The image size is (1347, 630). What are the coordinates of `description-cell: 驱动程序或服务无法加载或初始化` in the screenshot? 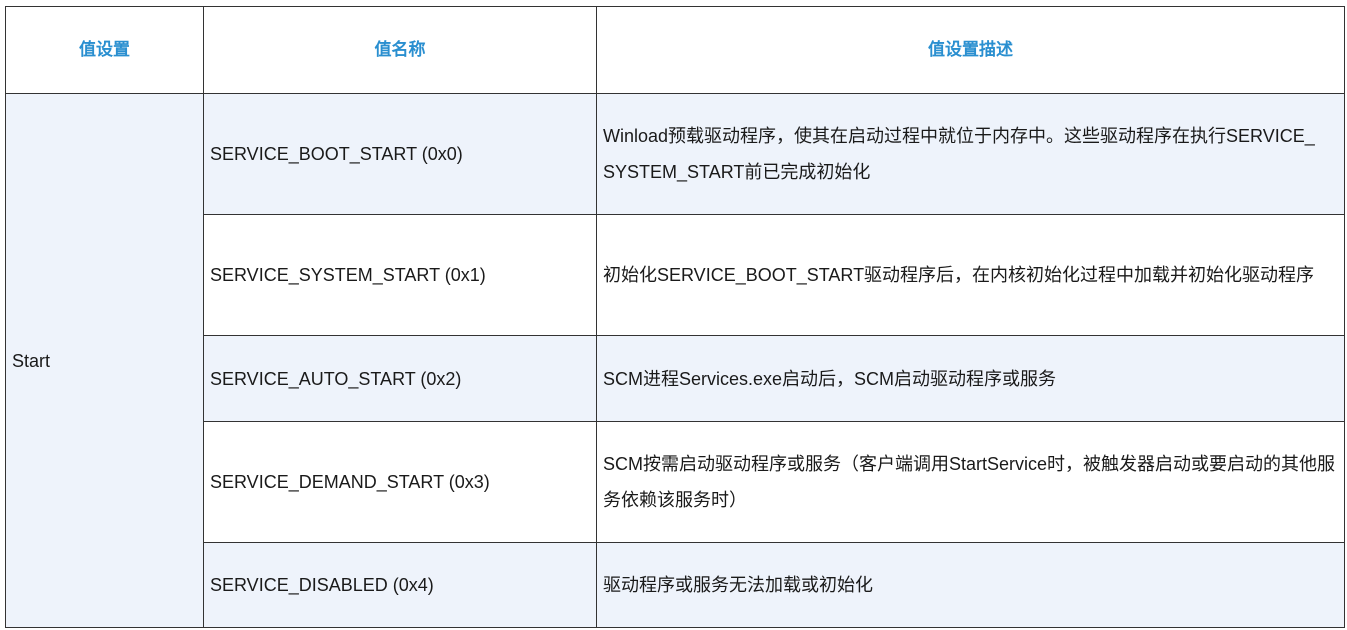 It's located at (970, 585).